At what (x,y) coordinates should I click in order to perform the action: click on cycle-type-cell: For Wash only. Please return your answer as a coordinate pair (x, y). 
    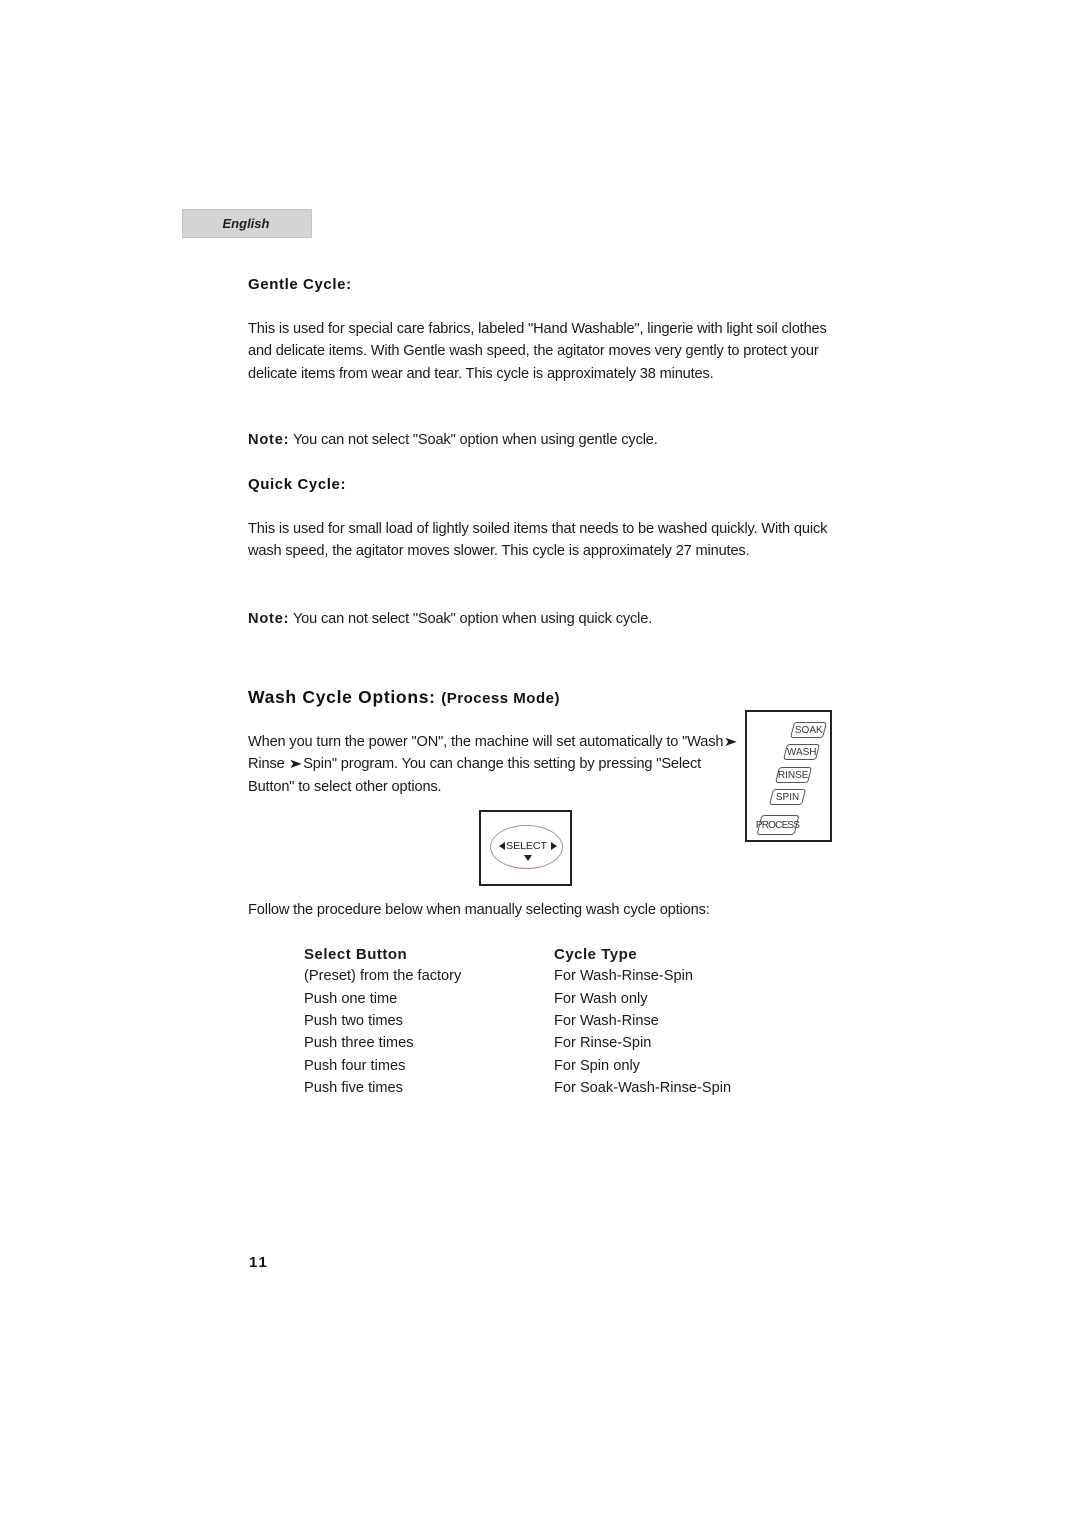
    Looking at the image, I should click on (601, 998).